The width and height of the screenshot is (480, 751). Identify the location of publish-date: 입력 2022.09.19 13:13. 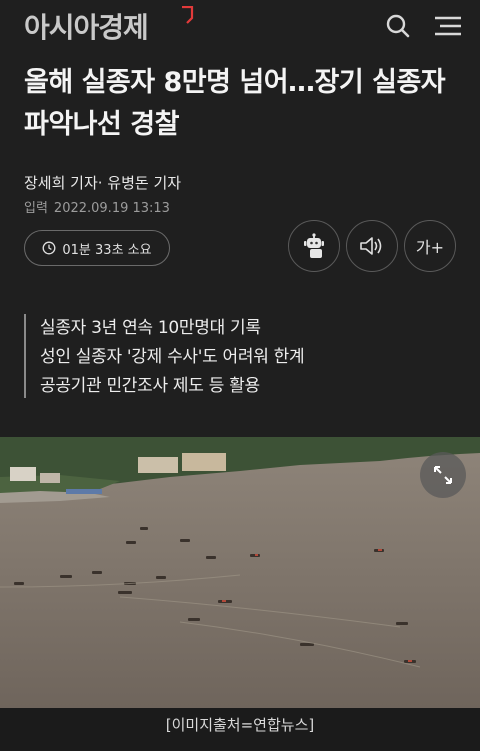
(100, 206).